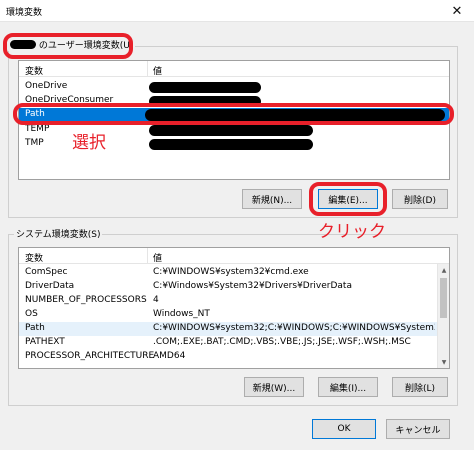 This screenshot has height=450, width=474. Describe the element at coordinates (443, 298) in the screenshot. I see `scroll-thumb` at that location.